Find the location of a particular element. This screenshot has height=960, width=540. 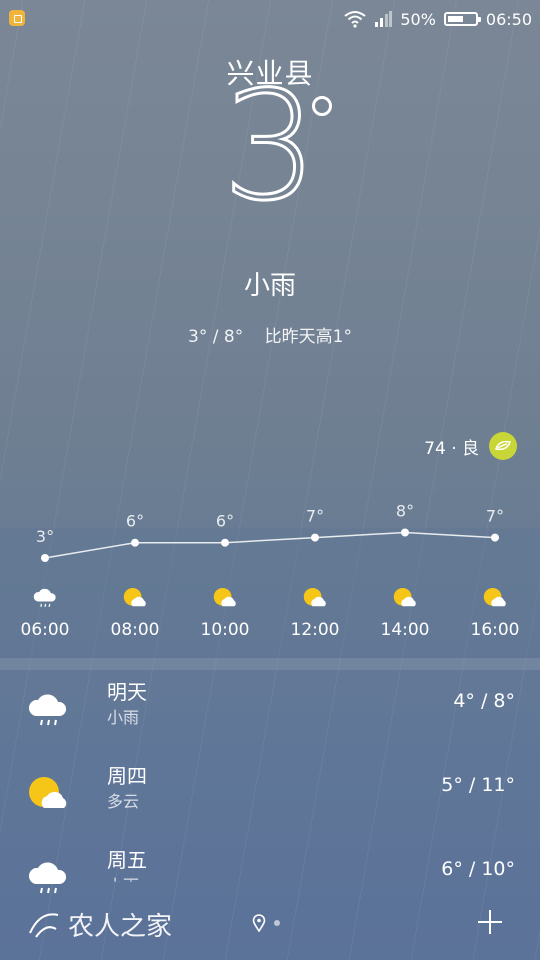

day-condition: 多云 is located at coordinates (123, 801).